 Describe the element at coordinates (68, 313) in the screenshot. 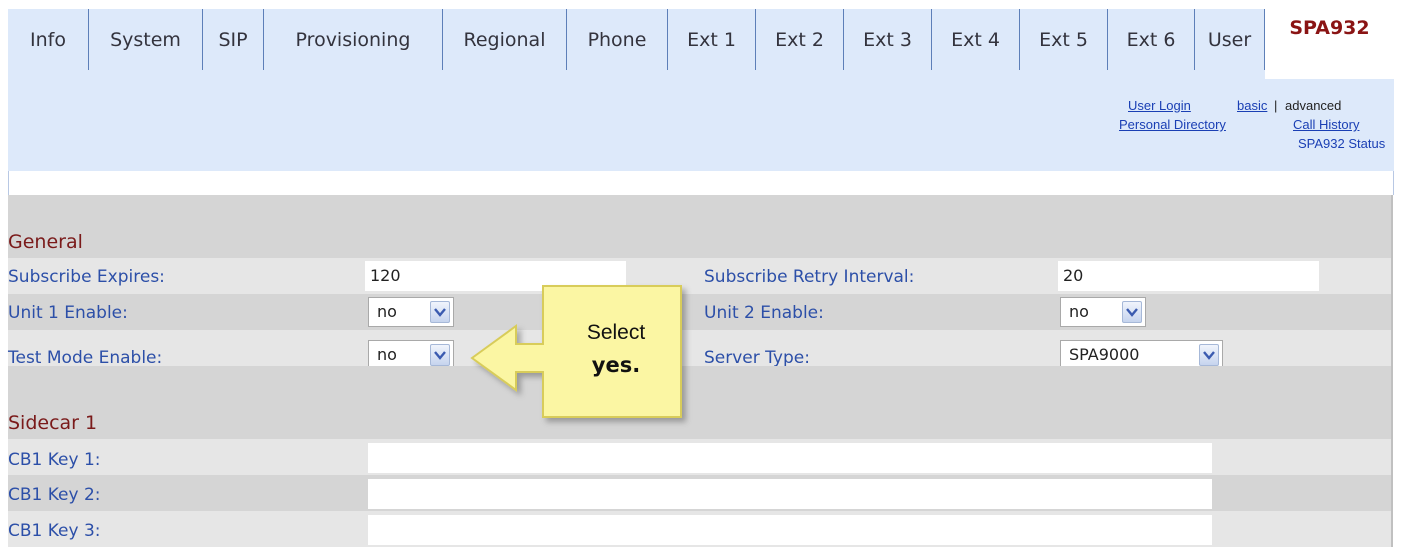

I see `unit-1-enable-label: Unit 1 Enable:` at that location.